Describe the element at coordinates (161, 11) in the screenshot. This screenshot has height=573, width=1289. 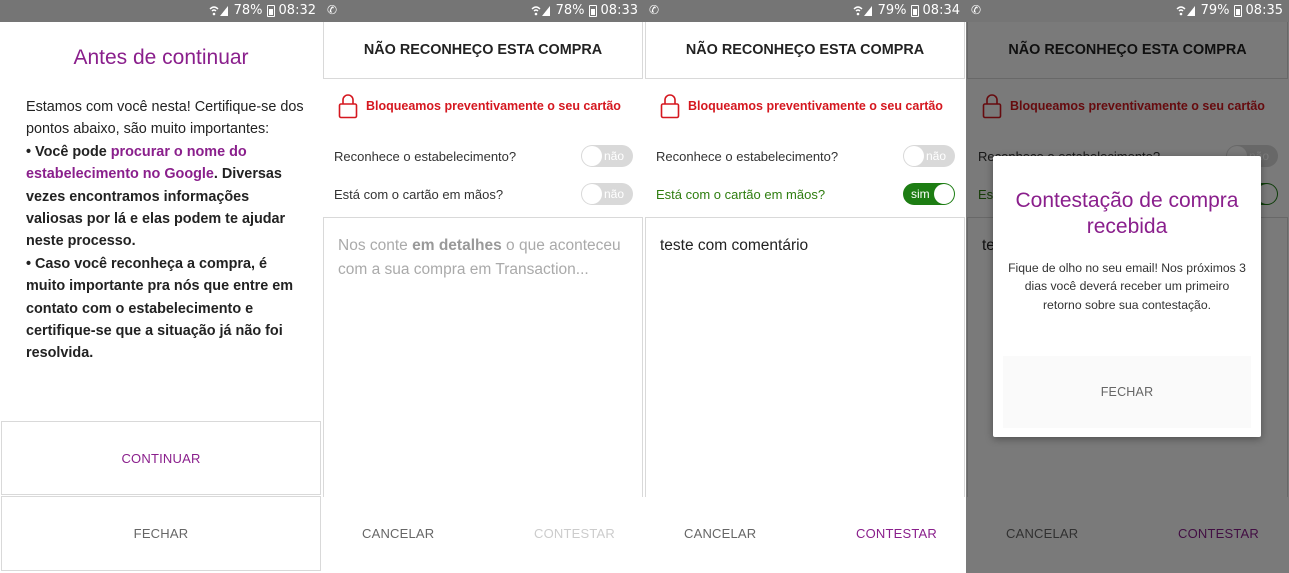
I see `status-bar: 78% 08:32` at that location.